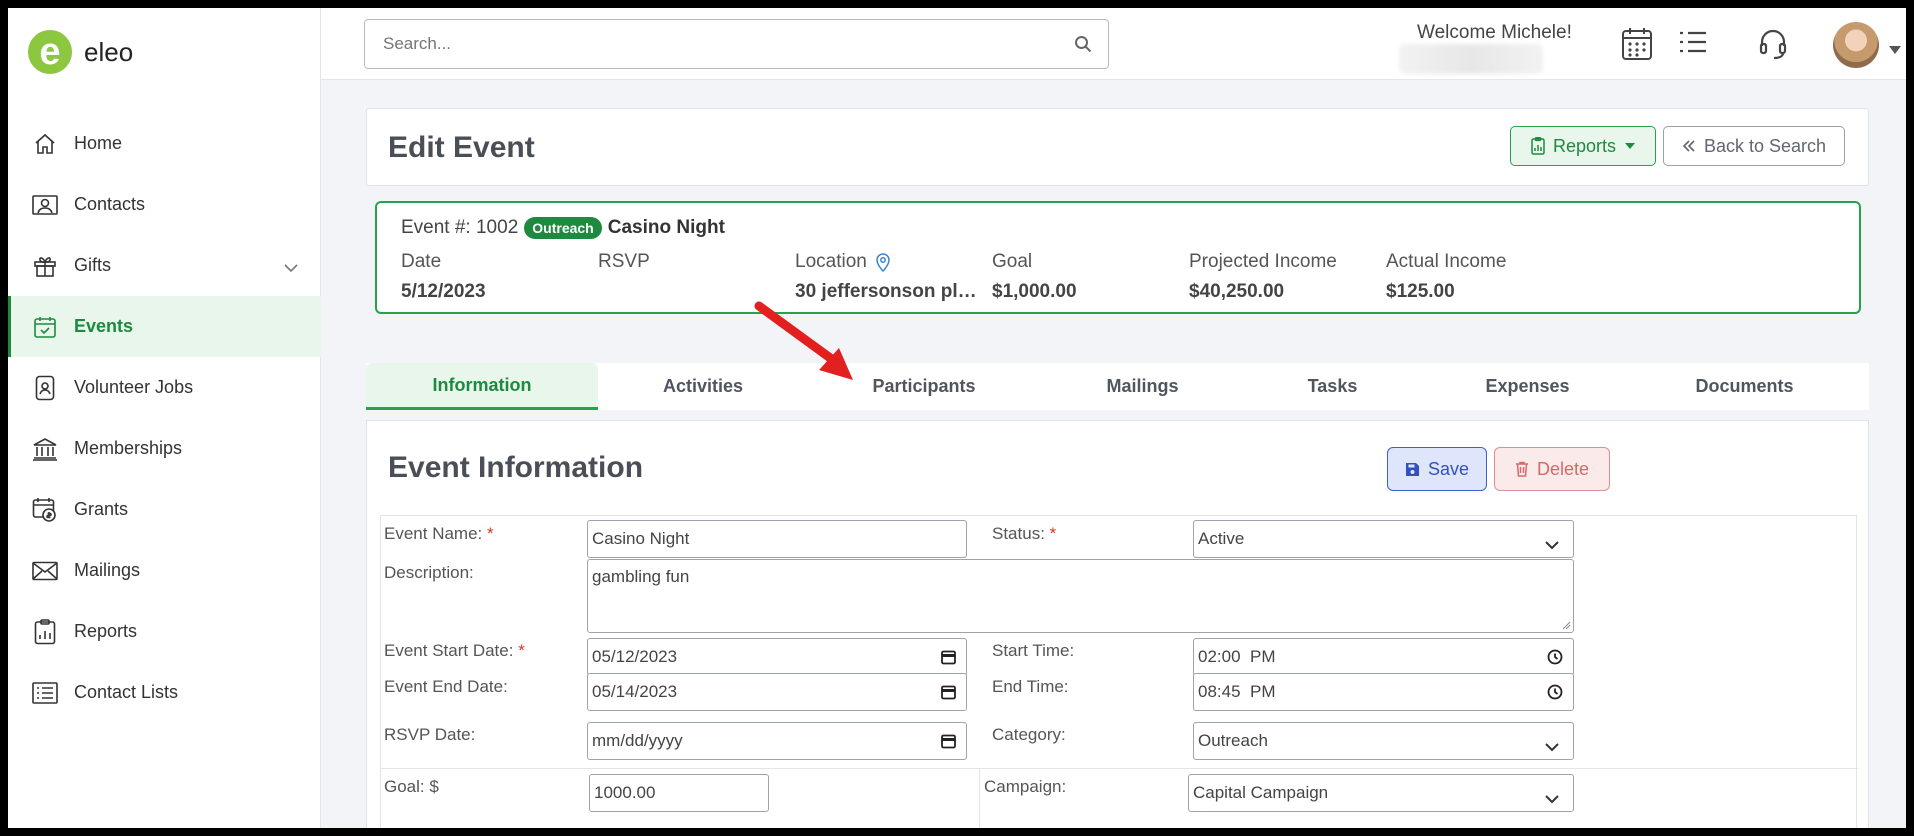 Image resolution: width=1914 pixels, height=836 pixels. What do you see at coordinates (128, 448) in the screenshot?
I see `sidebar-item-label: Memberships` at bounding box center [128, 448].